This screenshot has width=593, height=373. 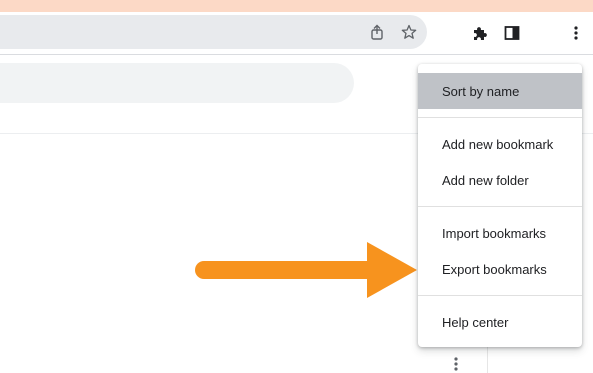 What do you see at coordinates (409, 32) in the screenshot?
I see `star-icon` at bounding box center [409, 32].